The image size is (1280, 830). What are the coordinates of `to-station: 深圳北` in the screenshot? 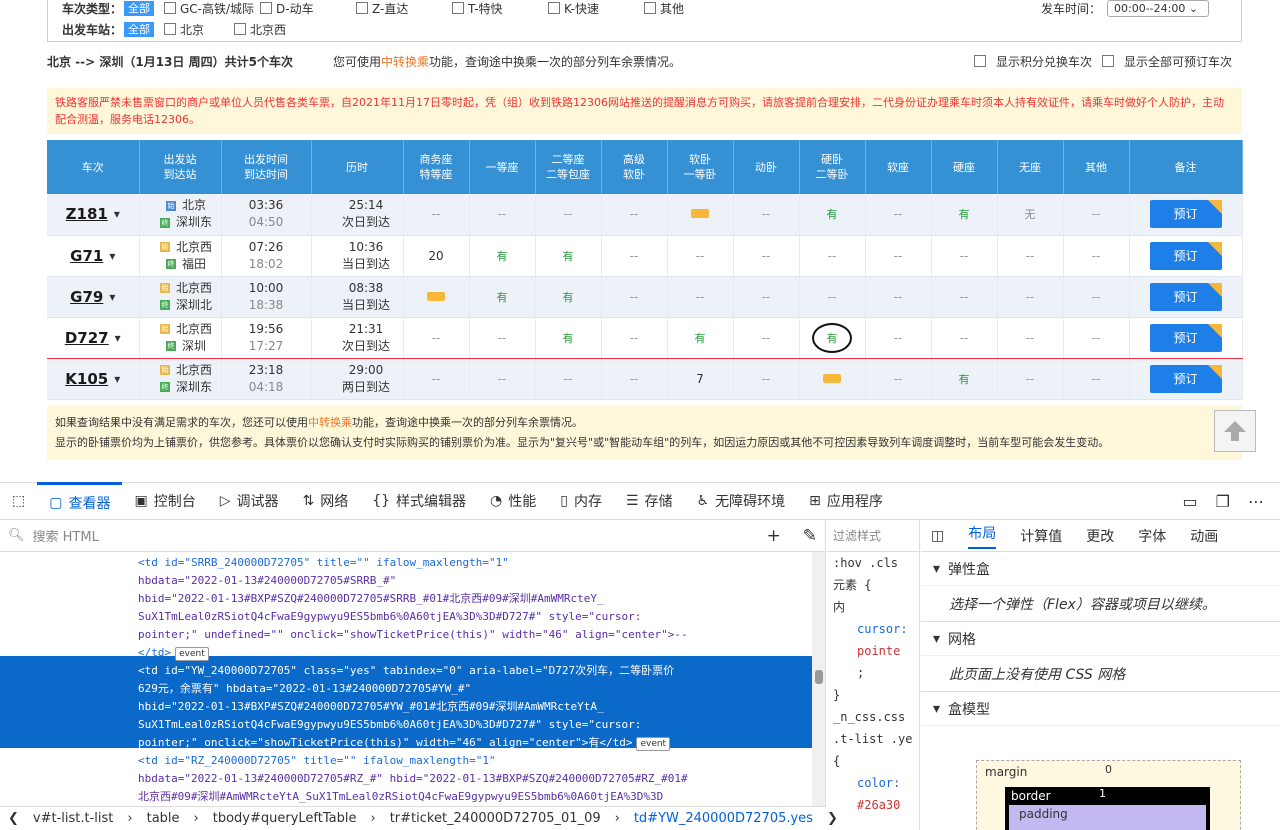 It's located at (194, 305).